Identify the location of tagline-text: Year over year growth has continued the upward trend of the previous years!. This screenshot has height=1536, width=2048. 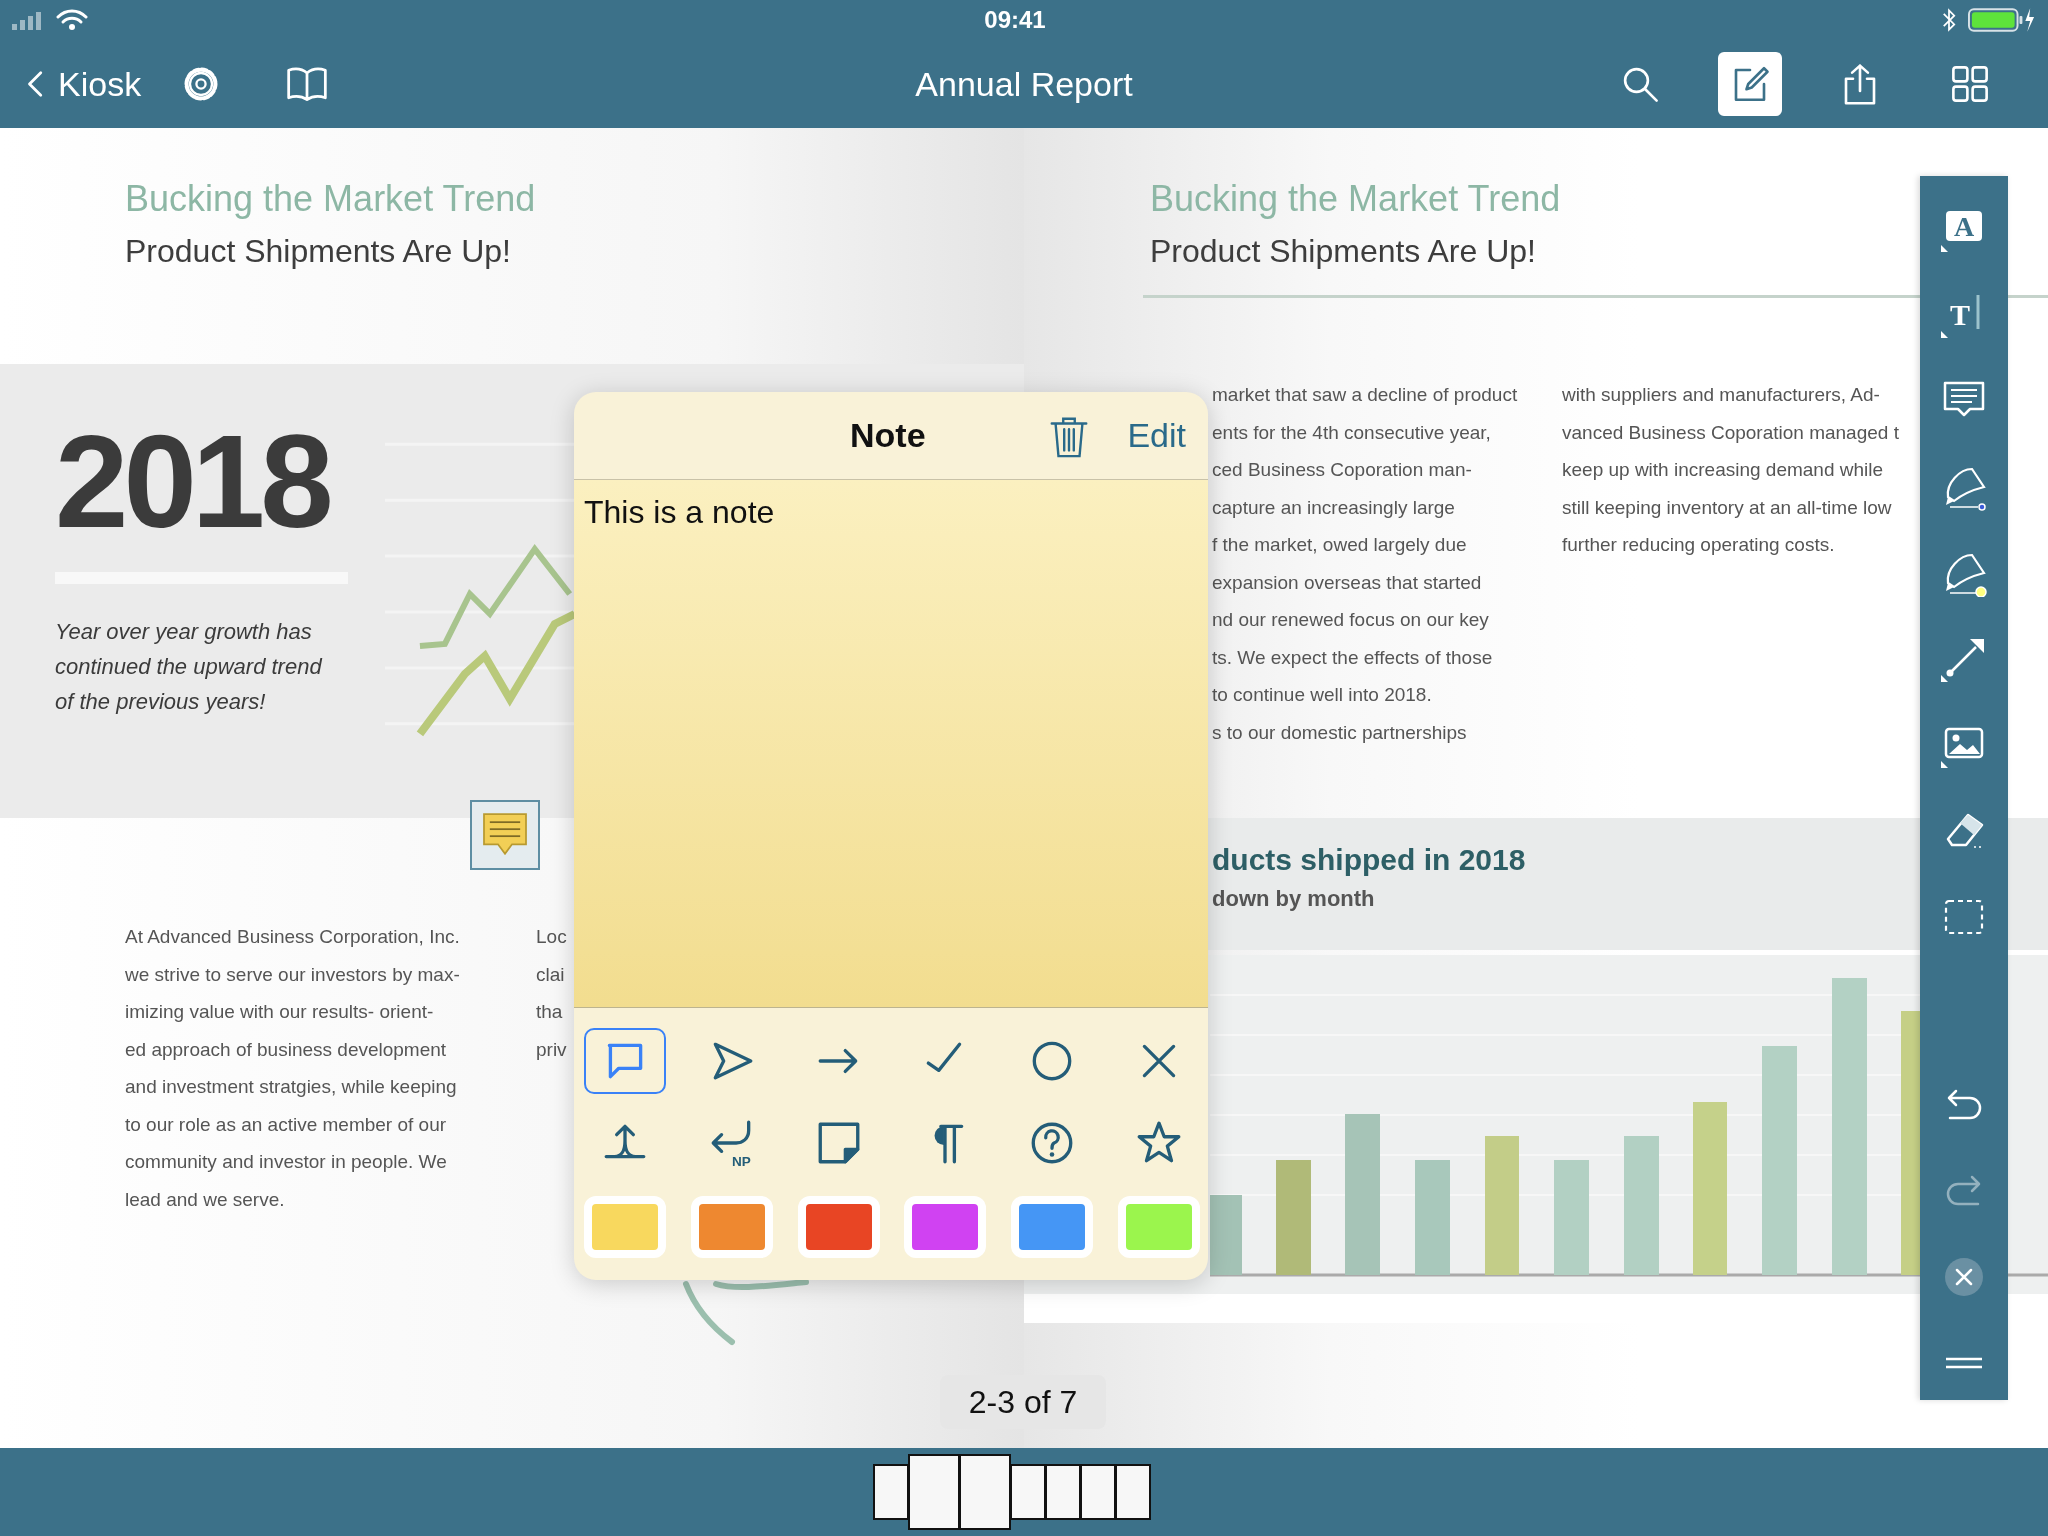
(189, 667).